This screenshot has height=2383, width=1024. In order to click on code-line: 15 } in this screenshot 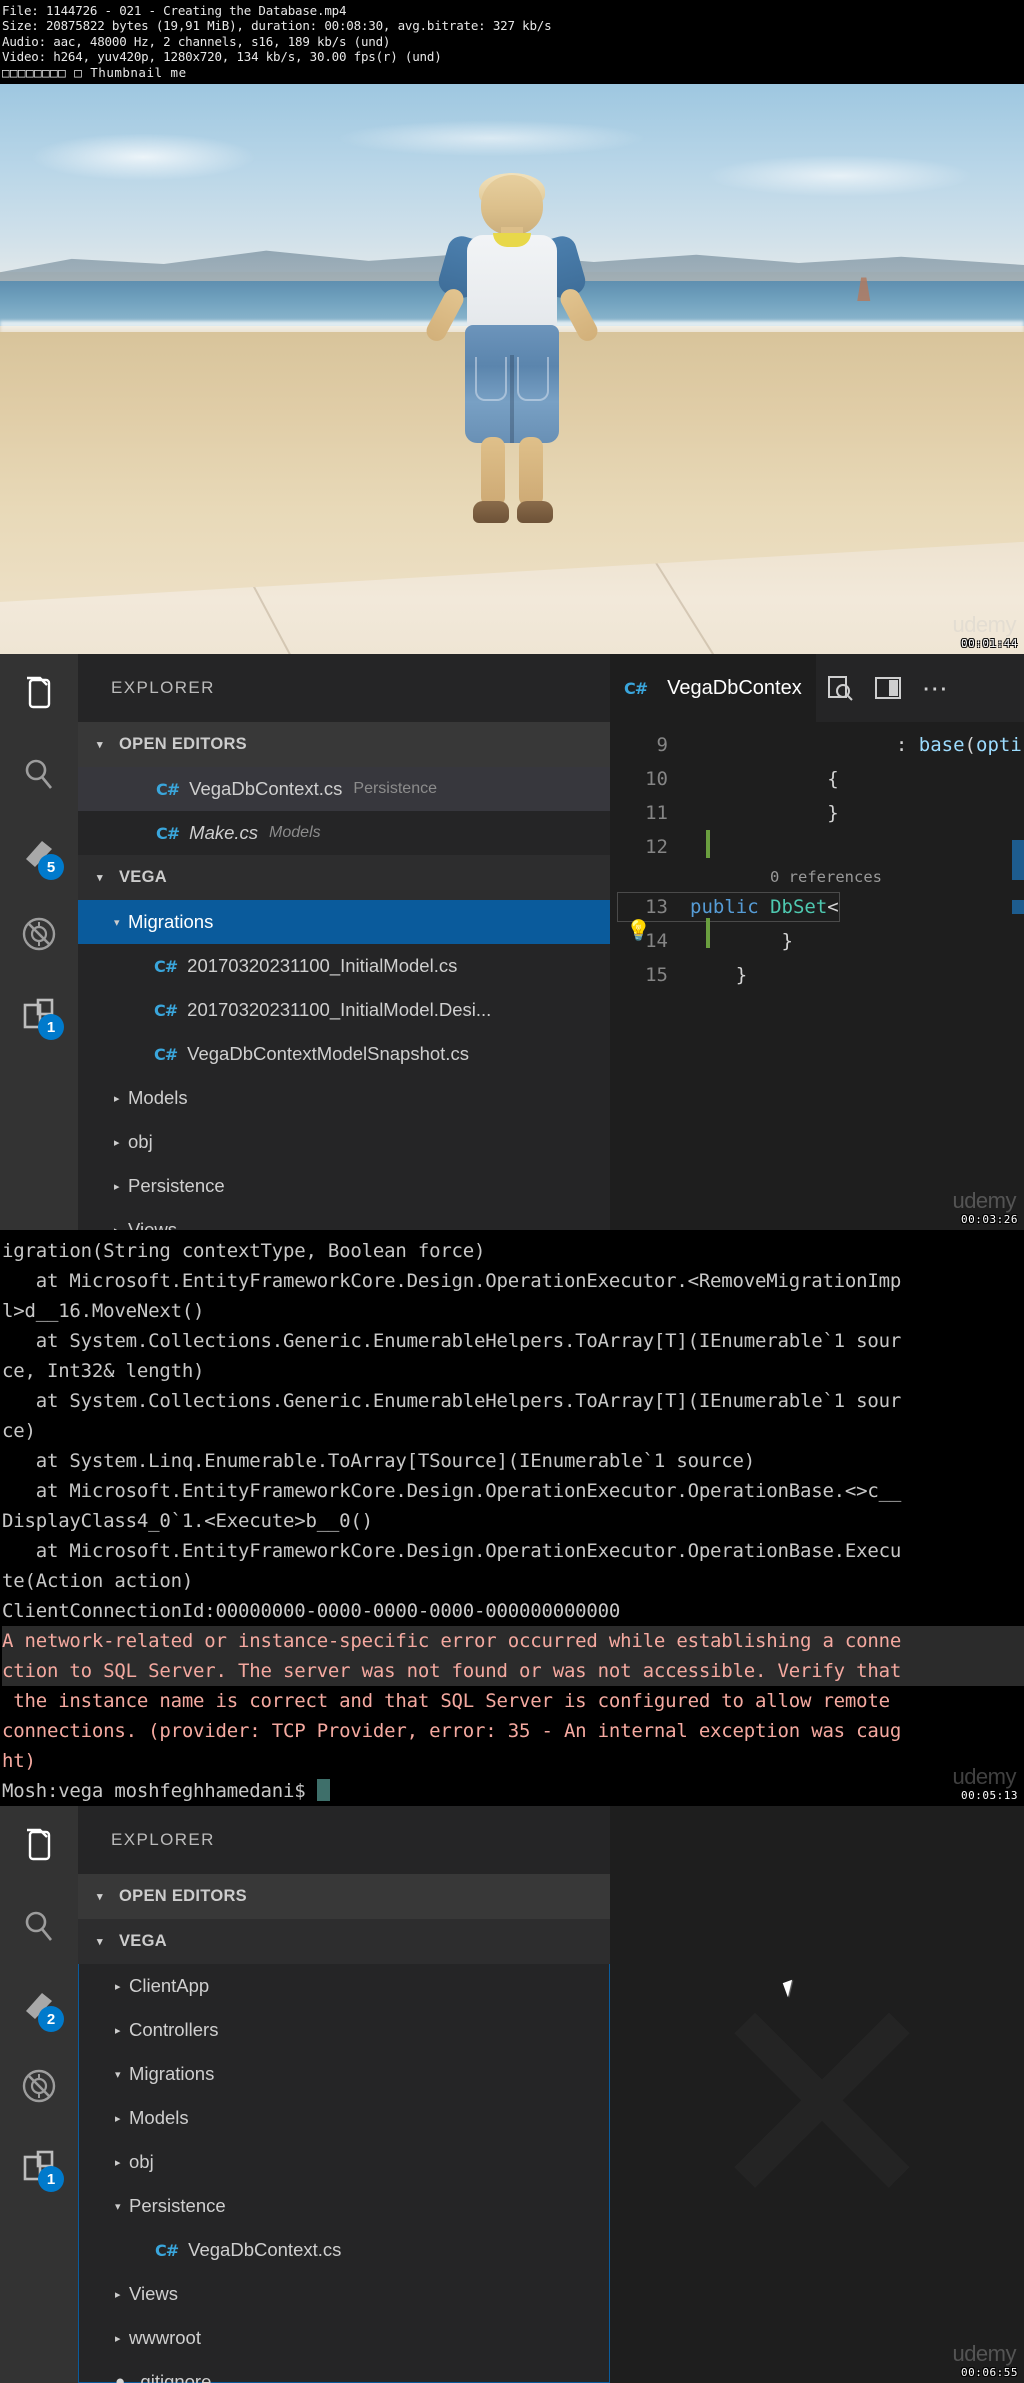, I will do `click(817, 975)`.